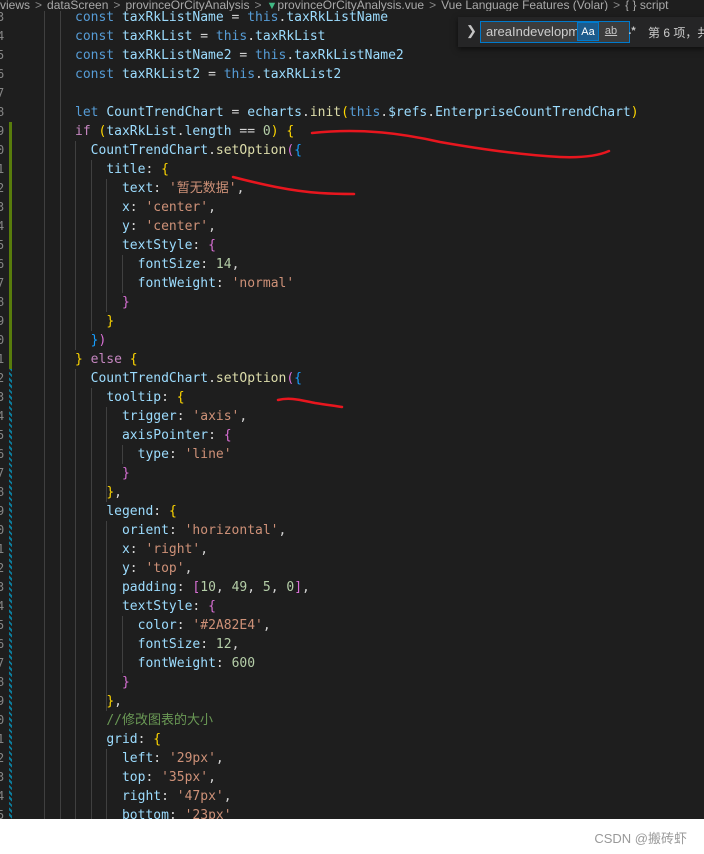 This screenshot has height=854, width=704. I want to click on code-line: 0 }), so click(352, 340).